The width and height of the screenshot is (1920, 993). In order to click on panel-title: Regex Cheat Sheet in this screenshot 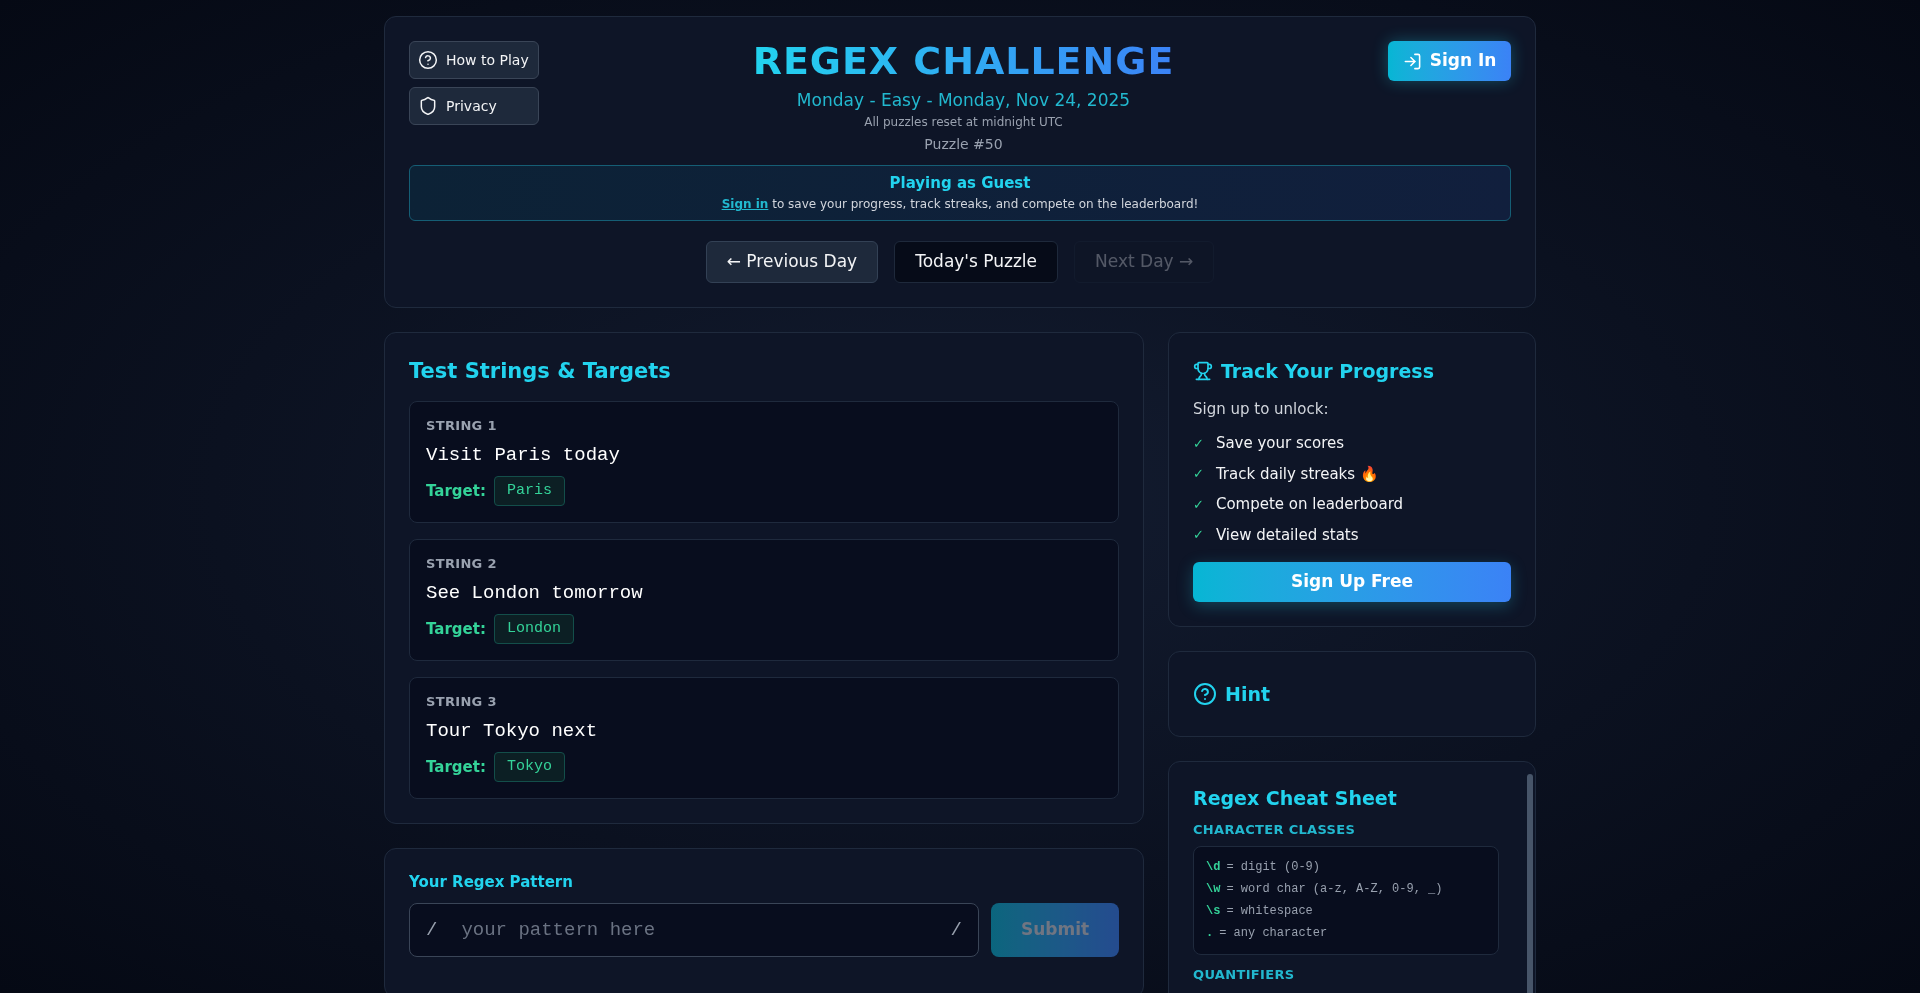, I will do `click(1295, 798)`.